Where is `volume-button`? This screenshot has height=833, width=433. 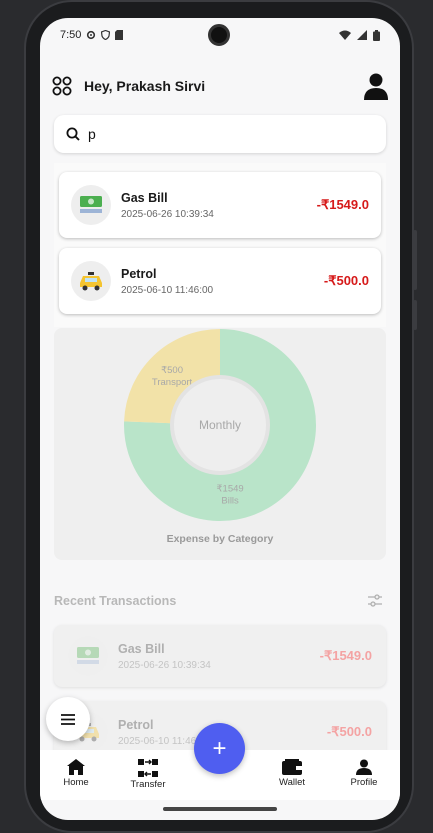 volume-button is located at coordinates (415, 260).